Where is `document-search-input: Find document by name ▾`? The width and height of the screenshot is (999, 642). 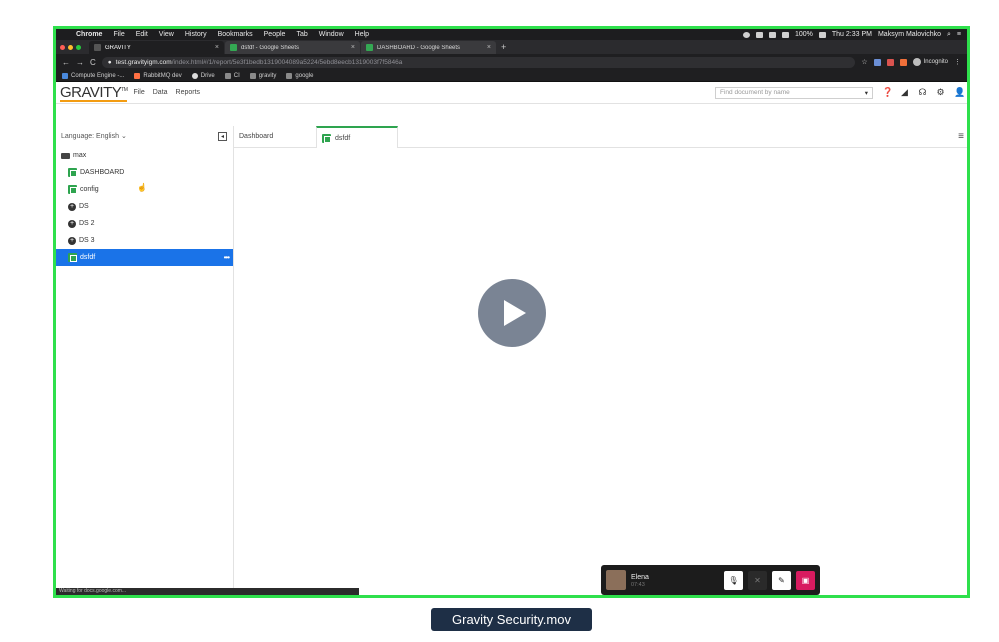
document-search-input: Find document by name ▾ is located at coordinates (794, 92).